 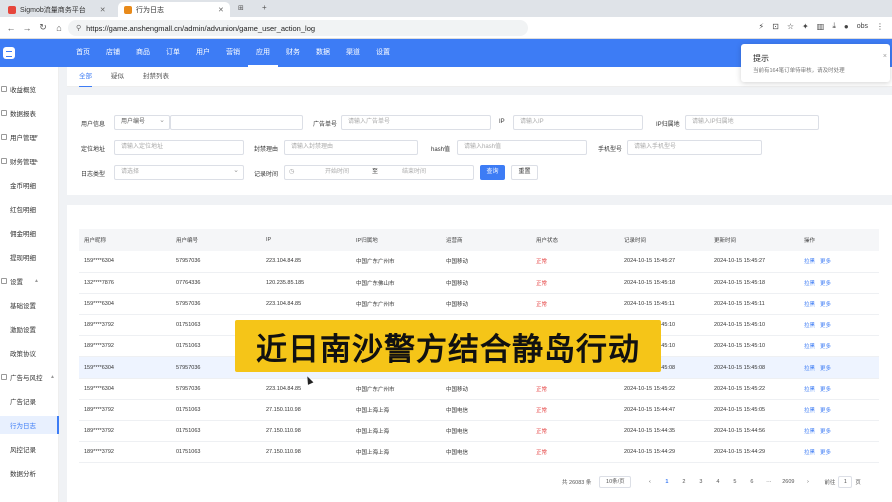 I want to click on sidebar-group-settings: 设置 ▲, so click(x=29, y=281).